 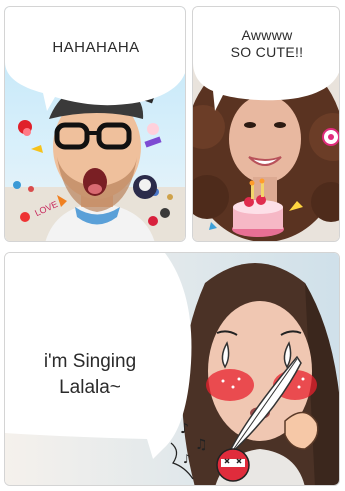 What do you see at coordinates (267, 43) in the screenshot?
I see `panel-2-caption: Awwww SO CUTE!!` at bounding box center [267, 43].